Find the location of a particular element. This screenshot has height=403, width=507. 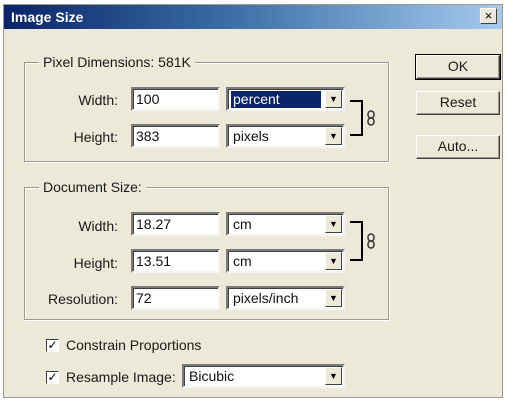

constrain-proportions-checkbox: ✓ is located at coordinates (52, 345).